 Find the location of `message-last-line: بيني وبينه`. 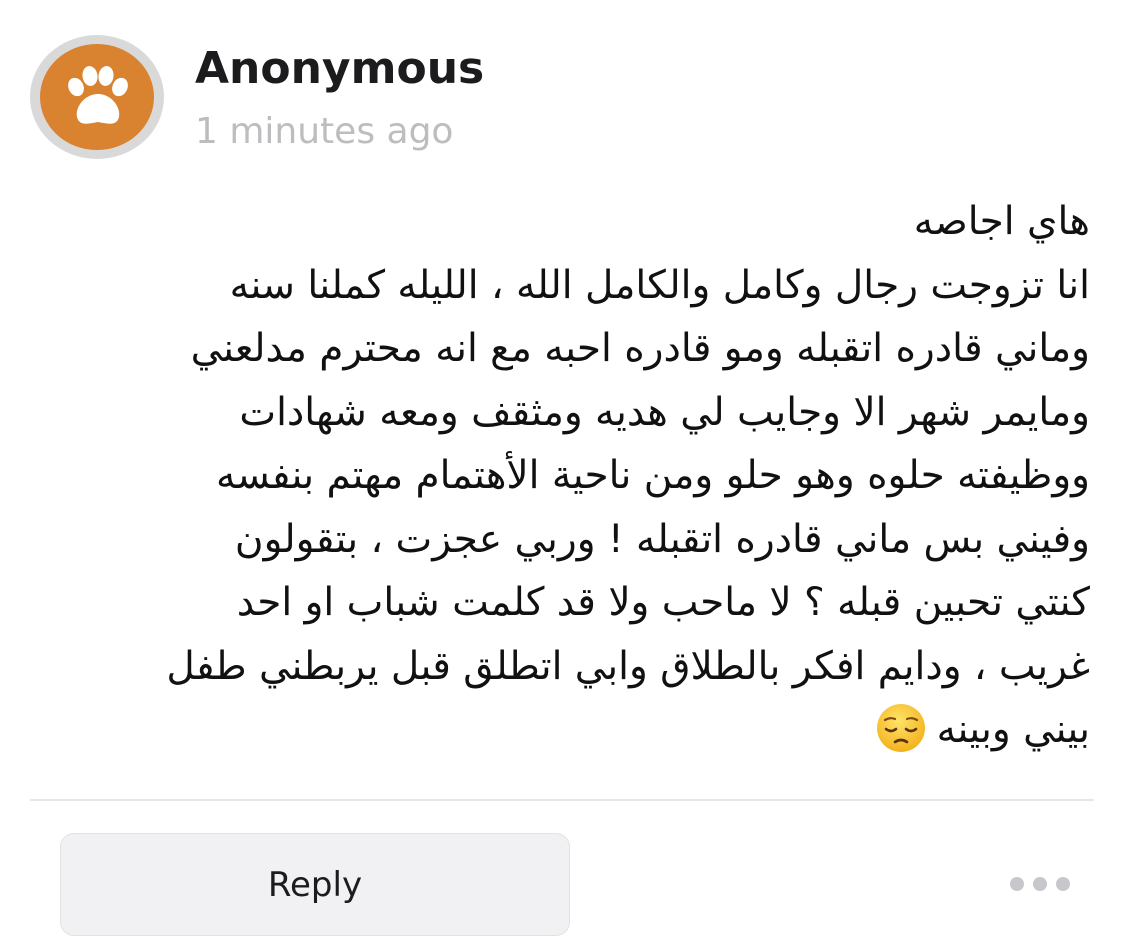

message-last-line: بيني وبينه is located at coordinates (560, 730).